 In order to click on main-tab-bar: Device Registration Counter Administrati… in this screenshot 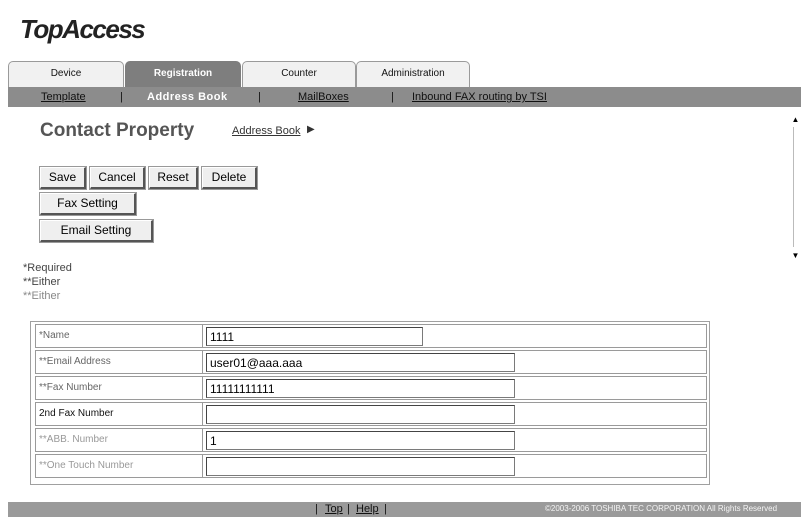, I will do `click(404, 74)`.